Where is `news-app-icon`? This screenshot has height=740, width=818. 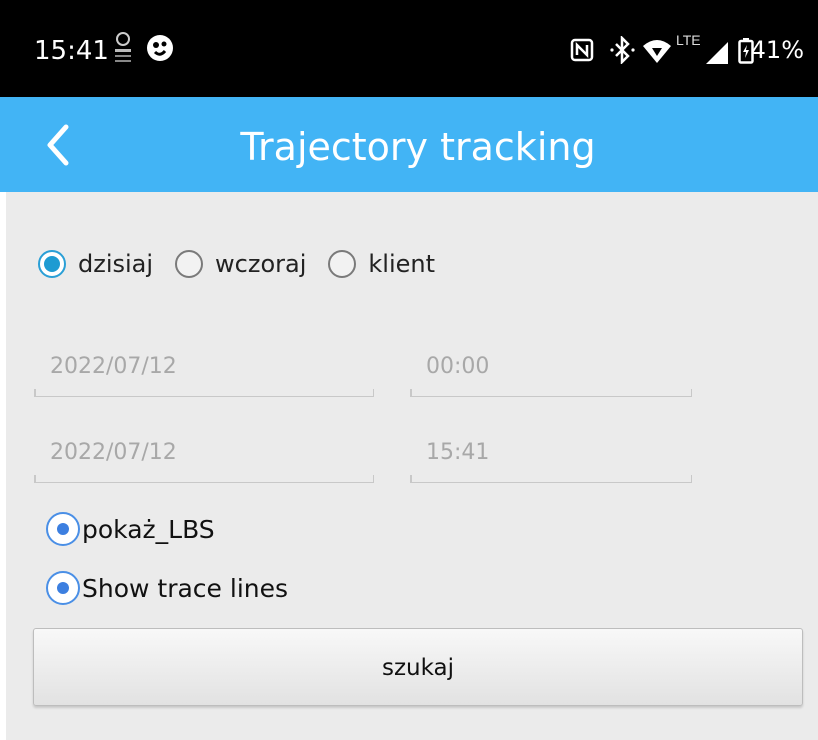 news-app-icon is located at coordinates (123, 47).